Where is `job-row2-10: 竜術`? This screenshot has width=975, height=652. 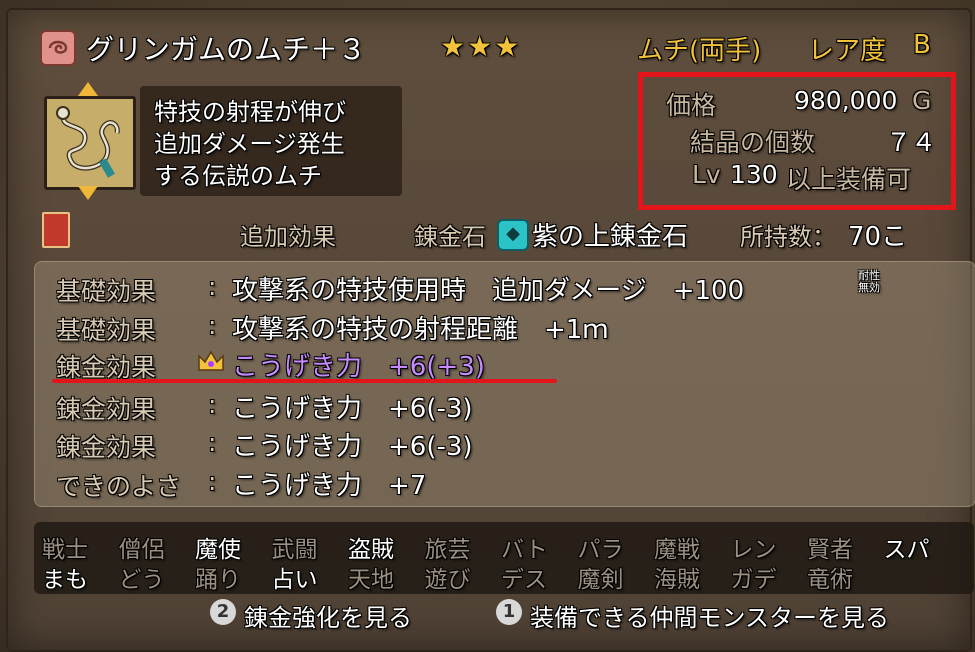 job-row2-10: 竜術 is located at coordinates (830, 580).